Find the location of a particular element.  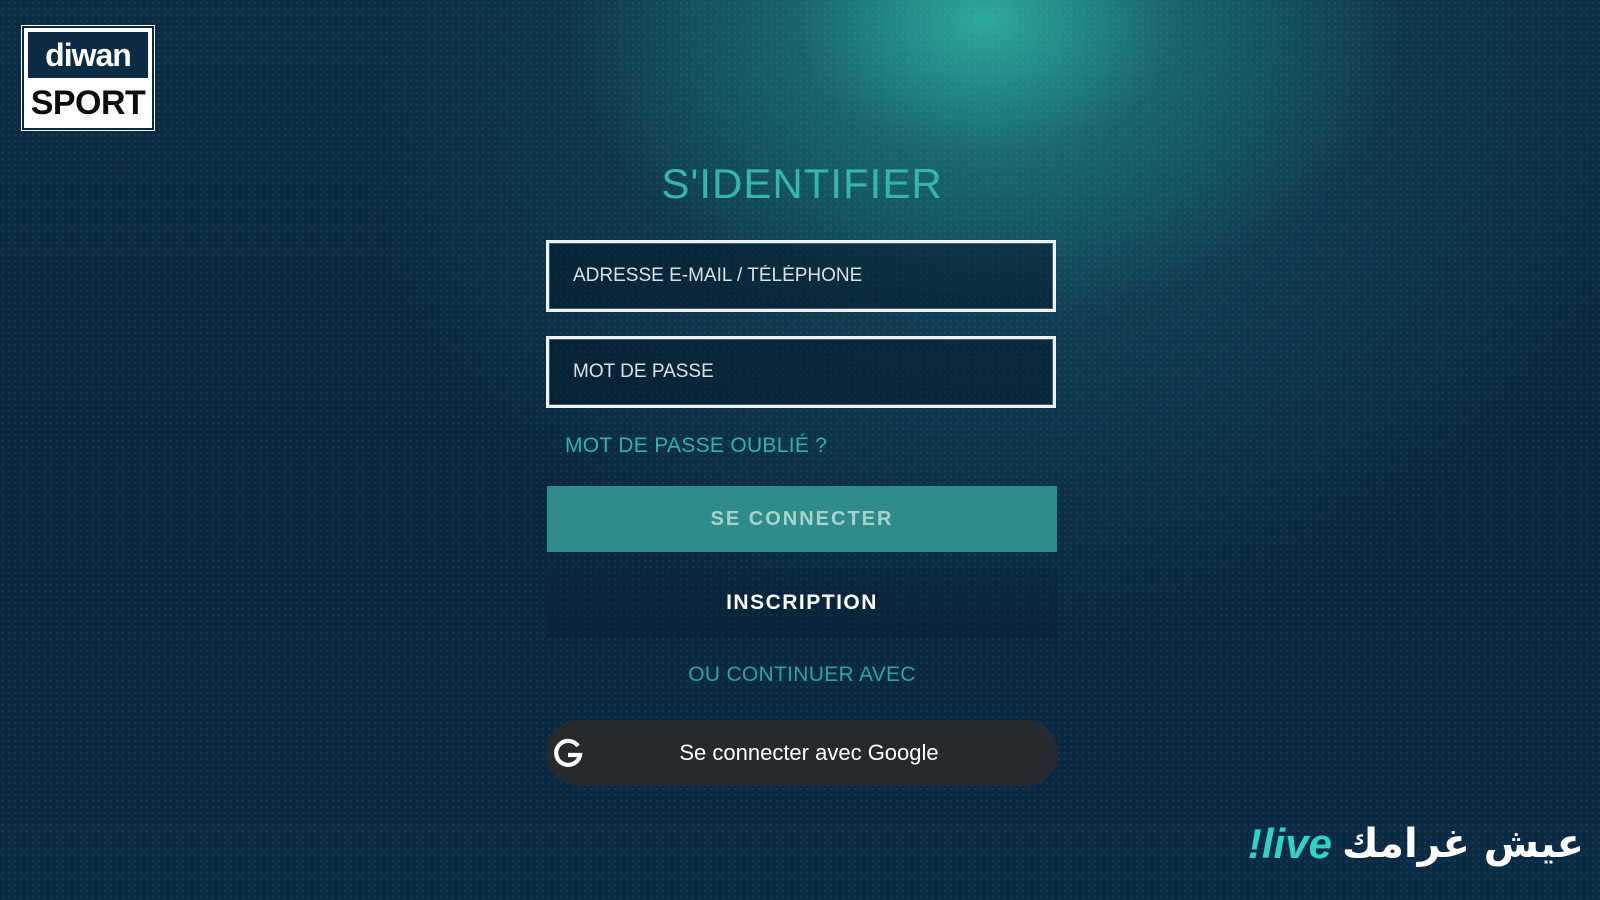

password-input is located at coordinates (801, 372).